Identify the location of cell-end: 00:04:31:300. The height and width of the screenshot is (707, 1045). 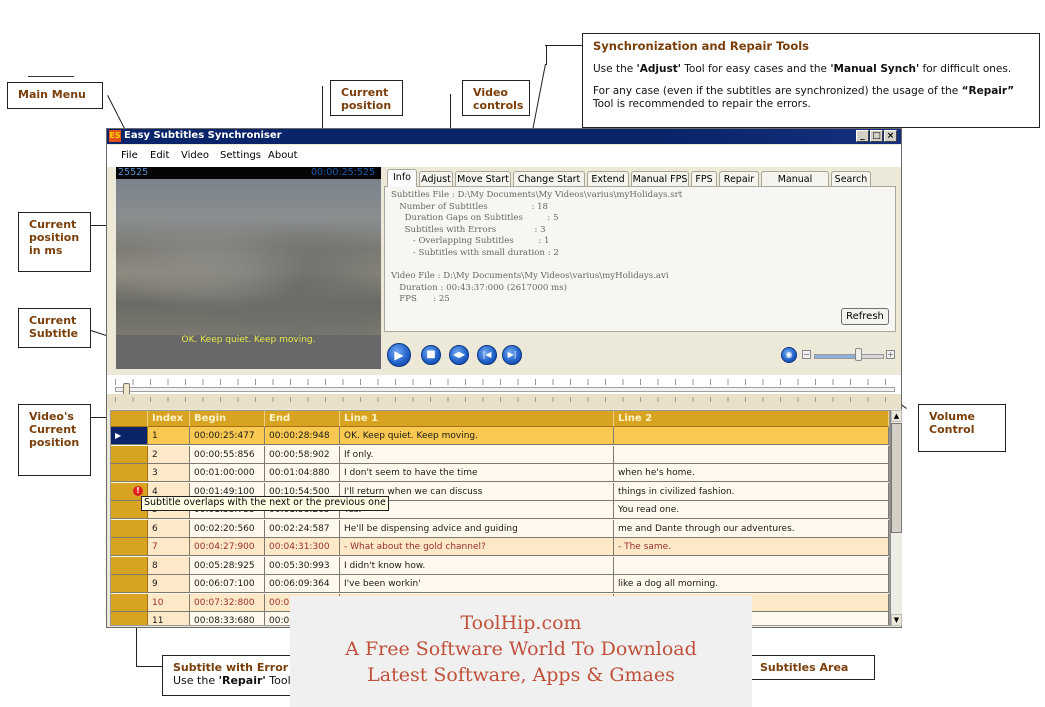
(302, 547).